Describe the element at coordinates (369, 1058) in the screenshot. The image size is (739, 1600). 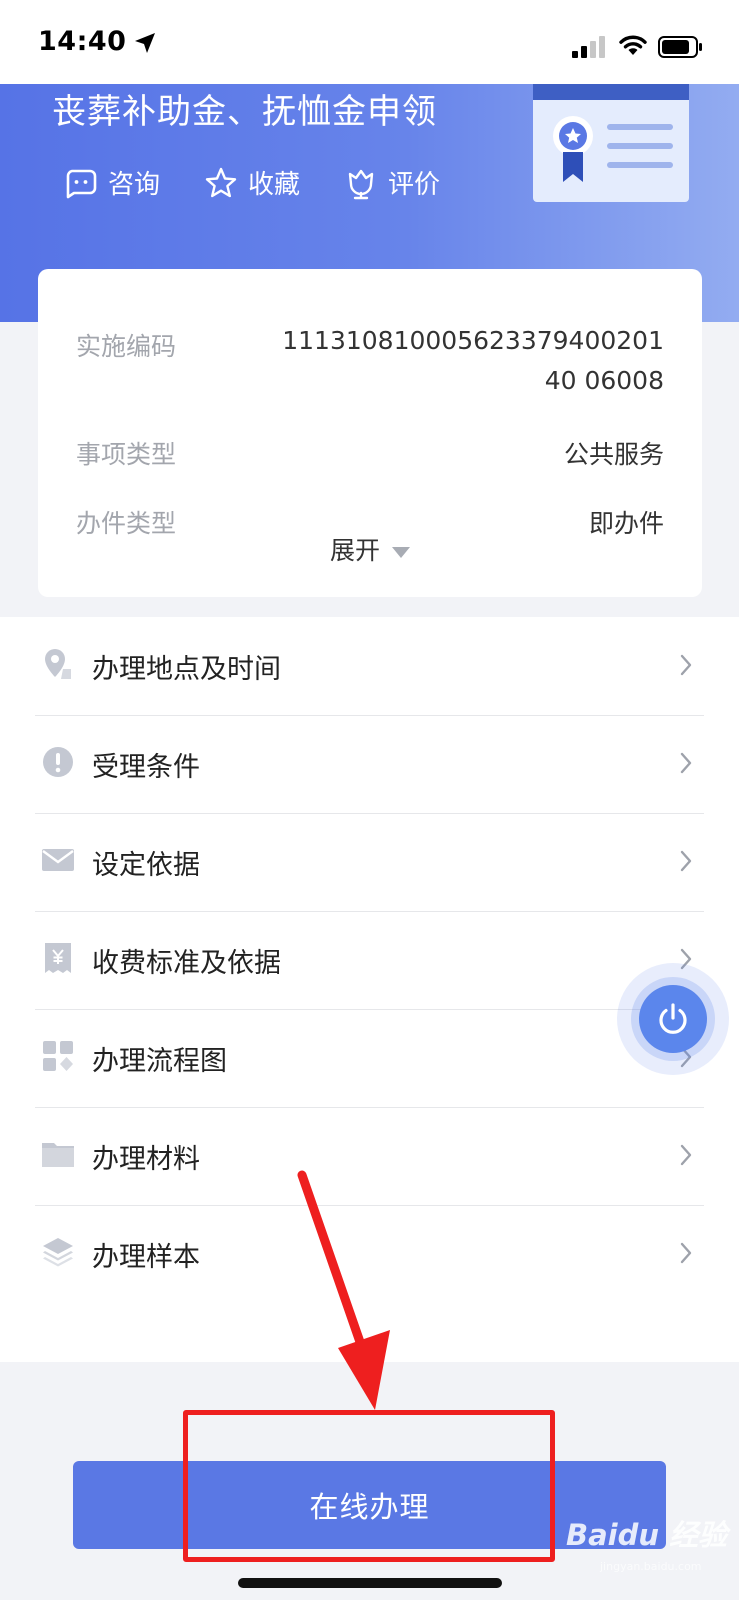
I see `menu-item-flowchart: 办理流程图` at that location.